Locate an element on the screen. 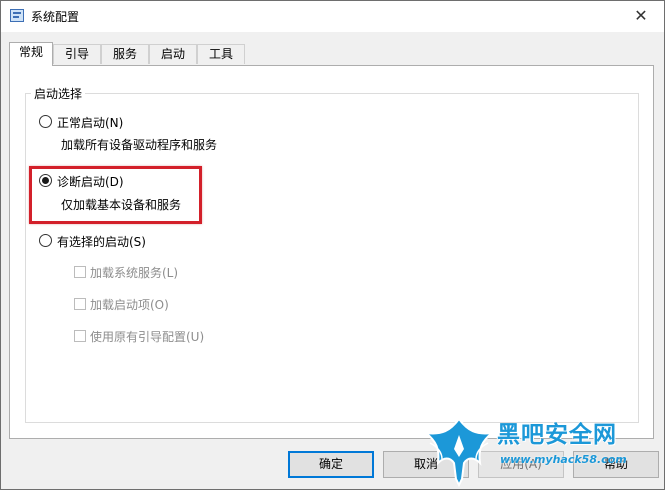 The image size is (665, 490). ok-button: 确定 is located at coordinates (331, 464).